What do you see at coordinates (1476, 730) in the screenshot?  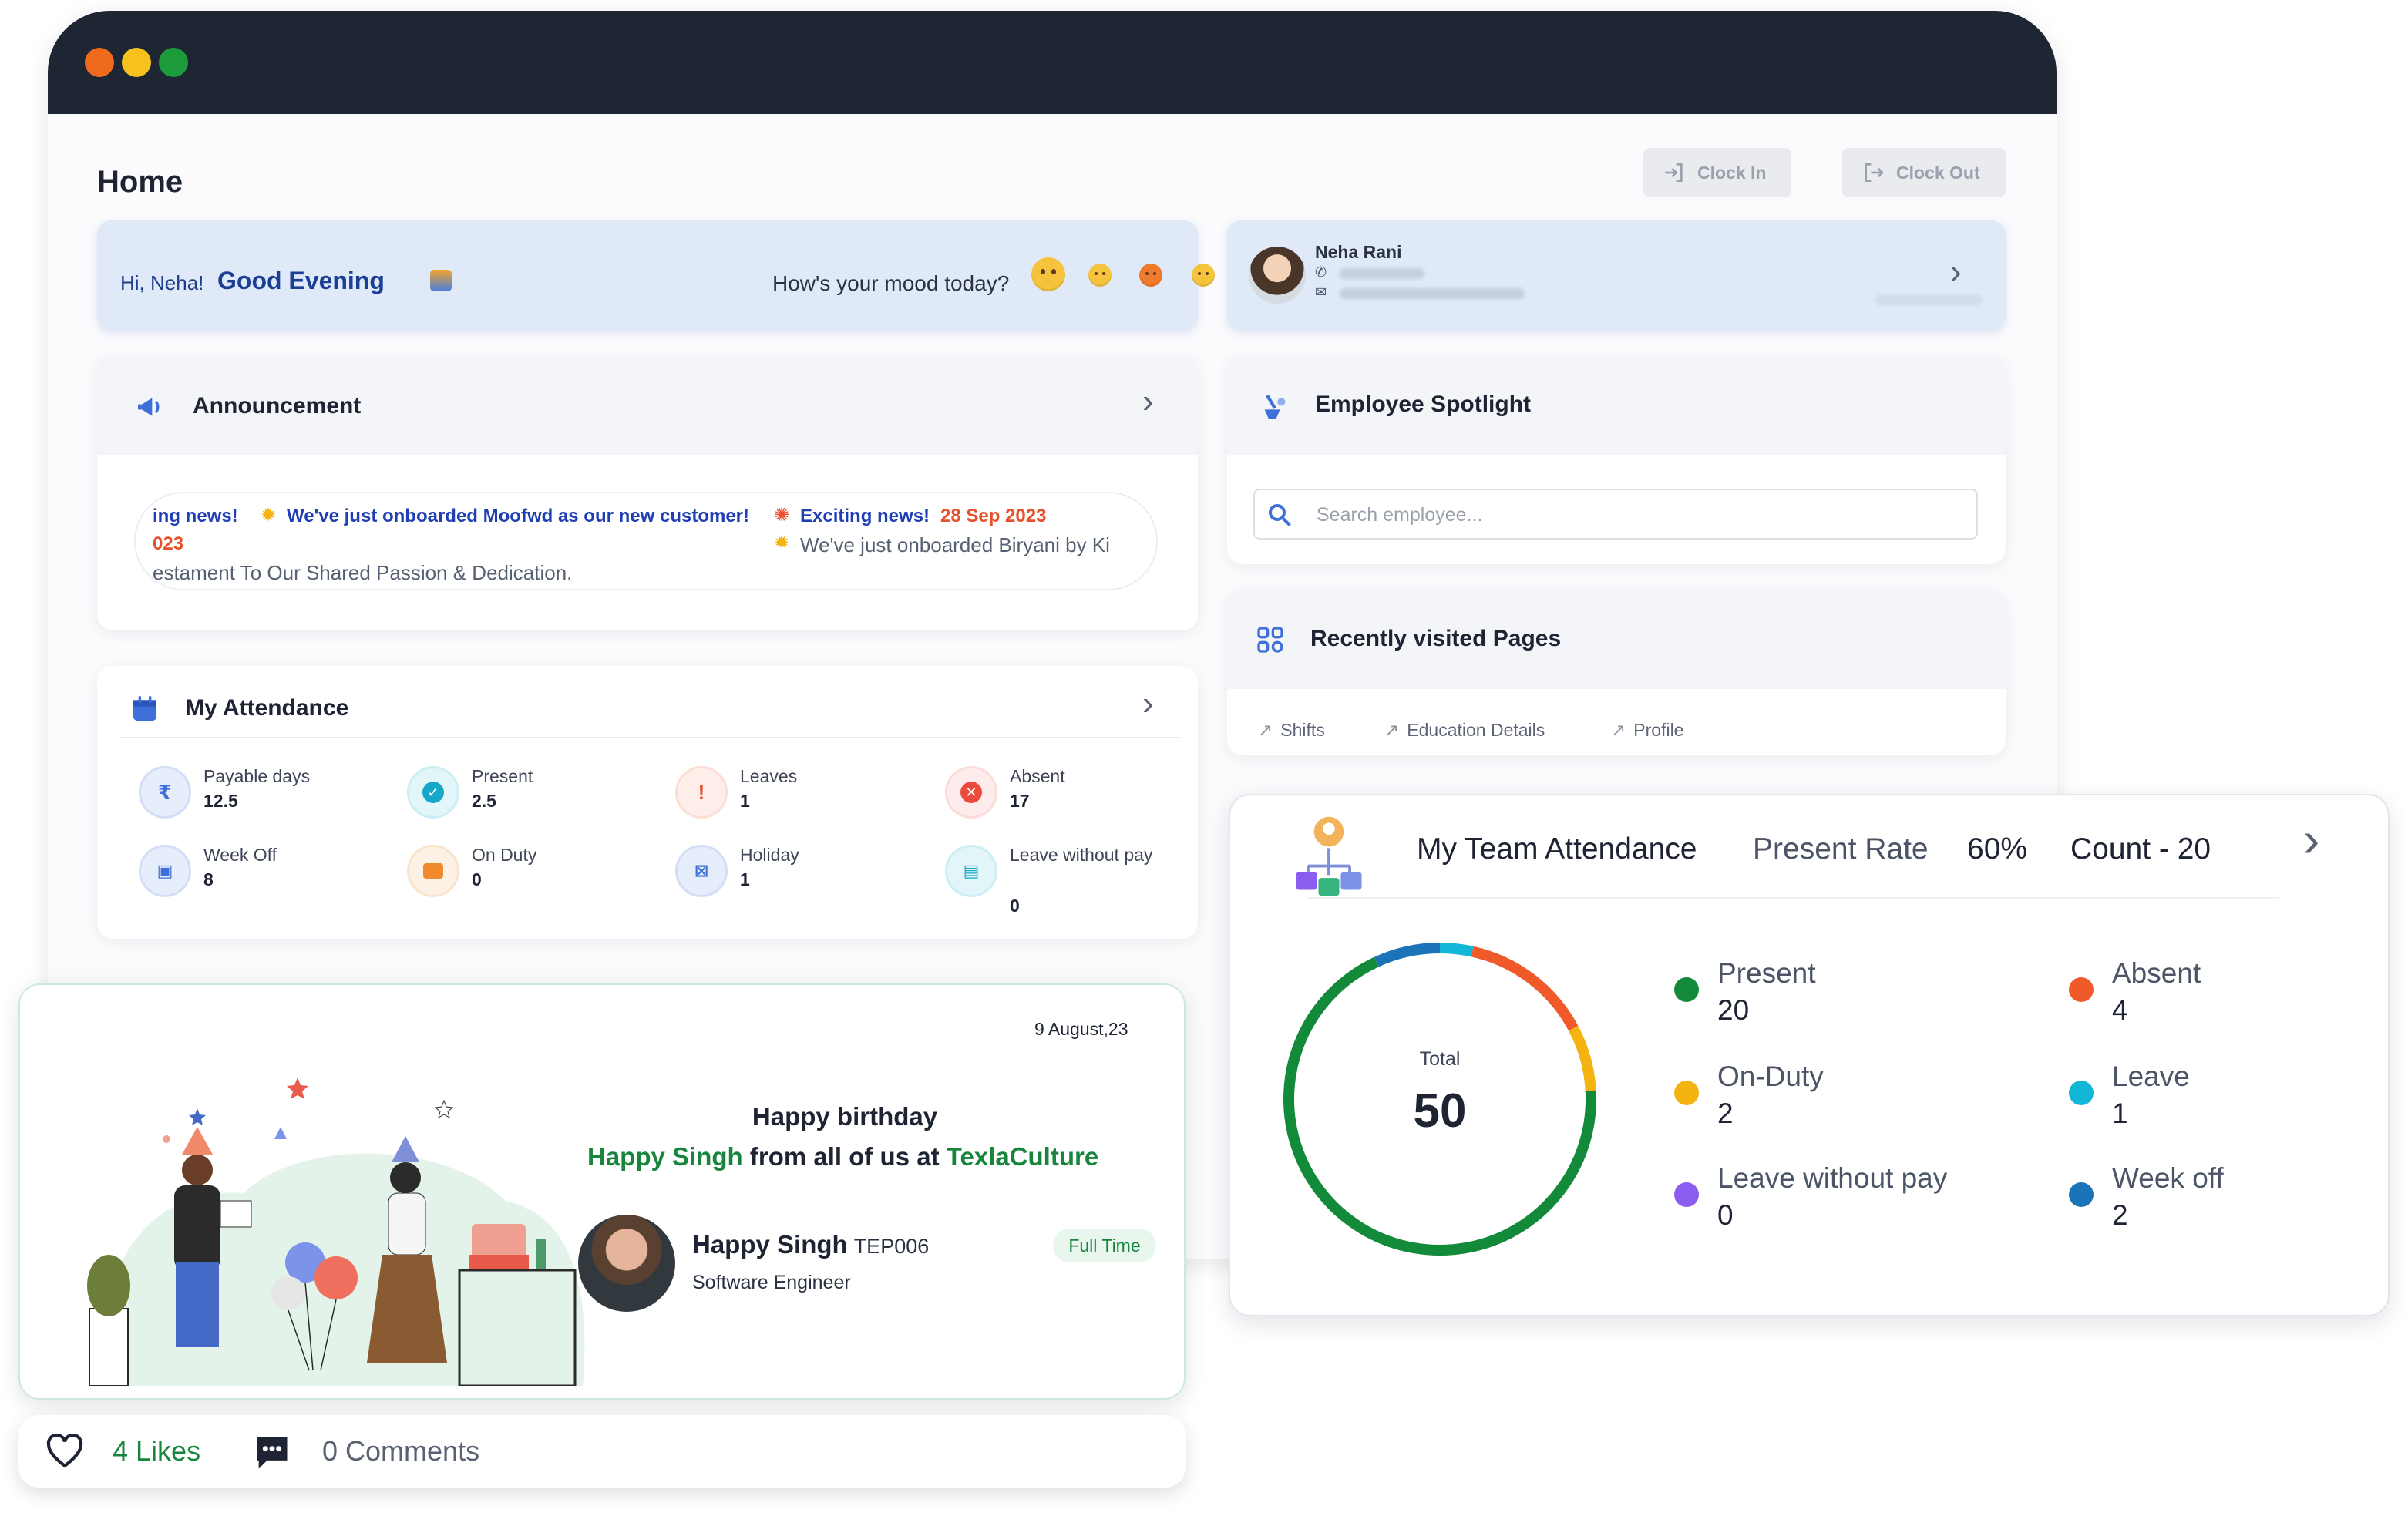 I see `recent-link-label: Education Details` at bounding box center [1476, 730].